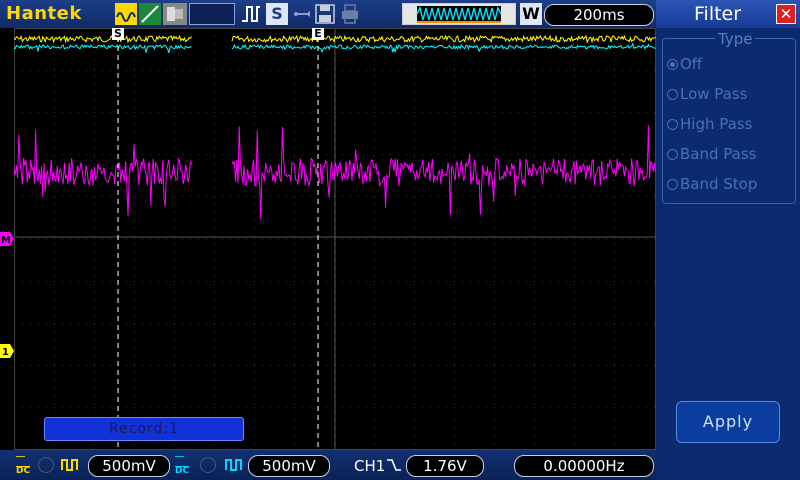  Describe the element at coordinates (531, 14) in the screenshot. I see `window-mode-button: W` at that location.